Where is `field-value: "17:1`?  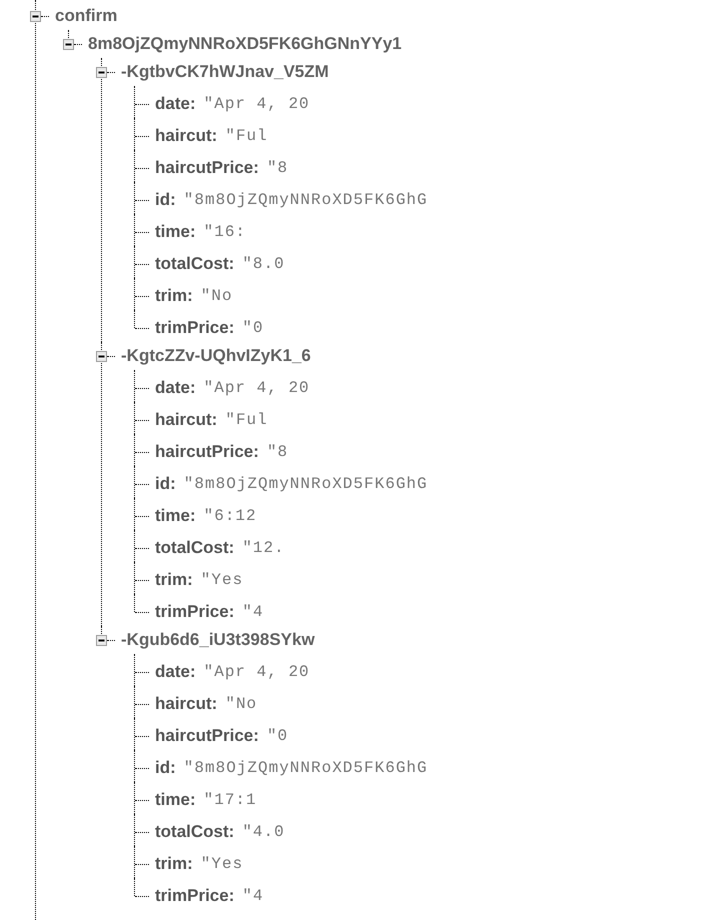
field-value: "17:1 is located at coordinates (230, 800).